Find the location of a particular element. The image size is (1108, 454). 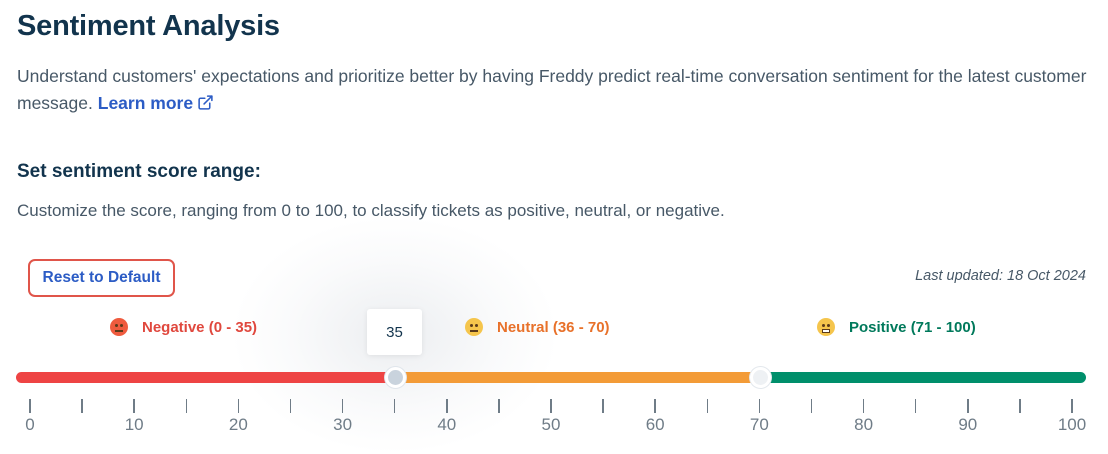

scale-tick-label: 10 is located at coordinates (134, 424).